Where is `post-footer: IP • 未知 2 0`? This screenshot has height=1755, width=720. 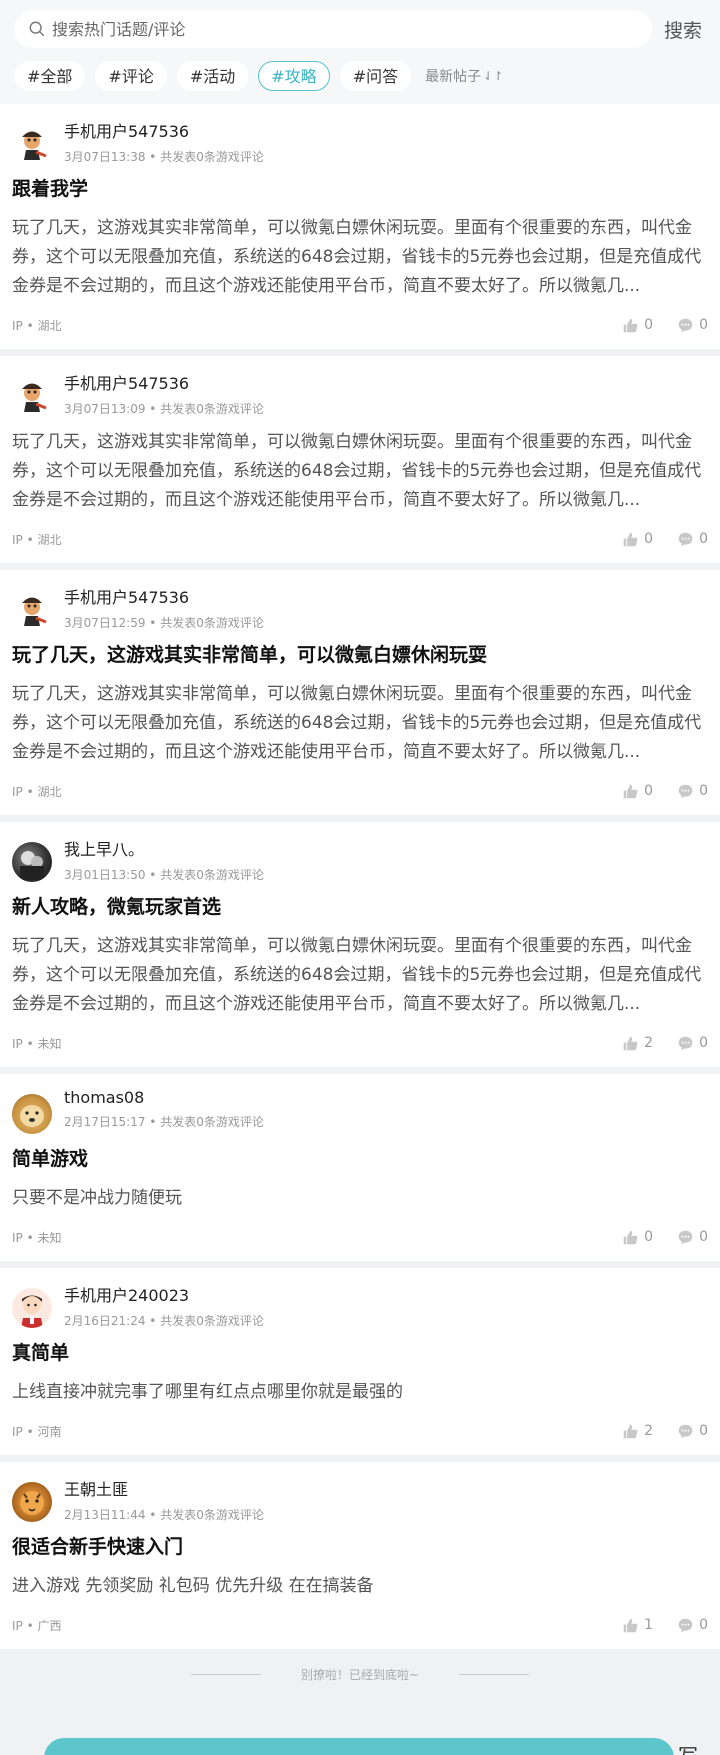 post-footer: IP • 未知 2 0 is located at coordinates (360, 1043).